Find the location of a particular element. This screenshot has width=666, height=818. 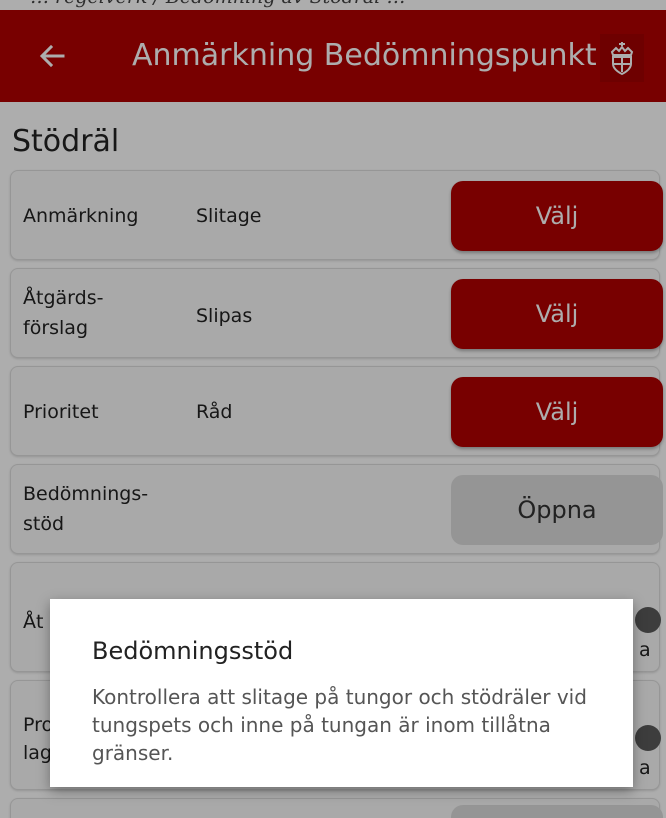

dialog-title: Bedömningsstöd is located at coordinates (193, 651).